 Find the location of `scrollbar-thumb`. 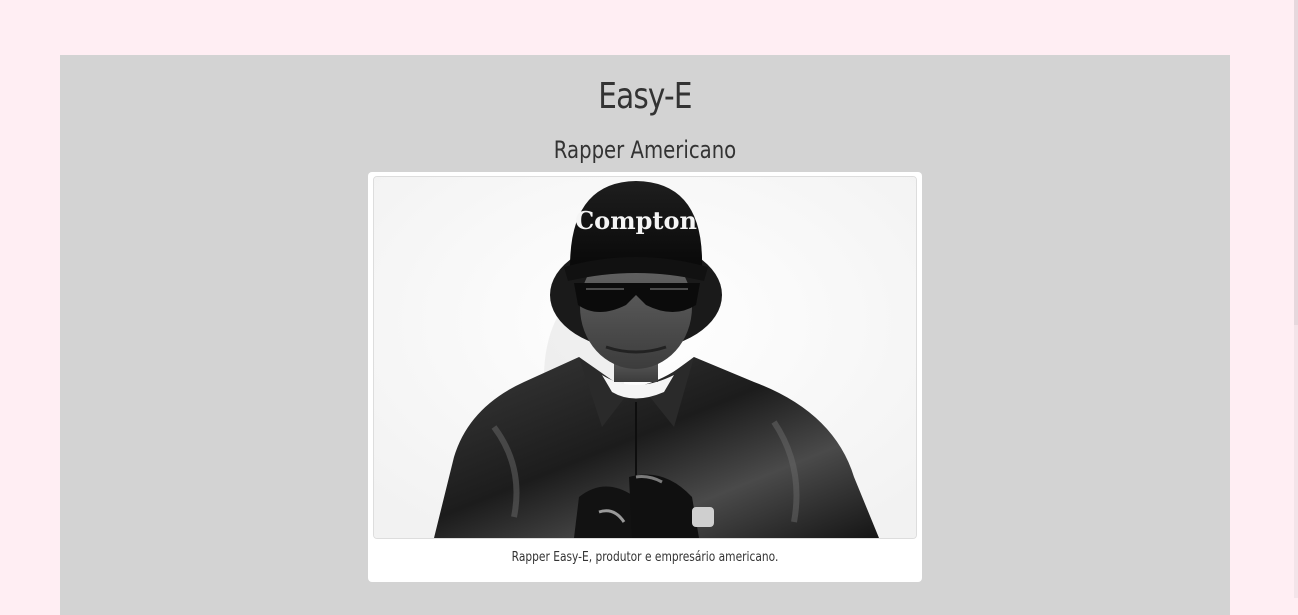

scrollbar-thumb is located at coordinates (1296, 162).